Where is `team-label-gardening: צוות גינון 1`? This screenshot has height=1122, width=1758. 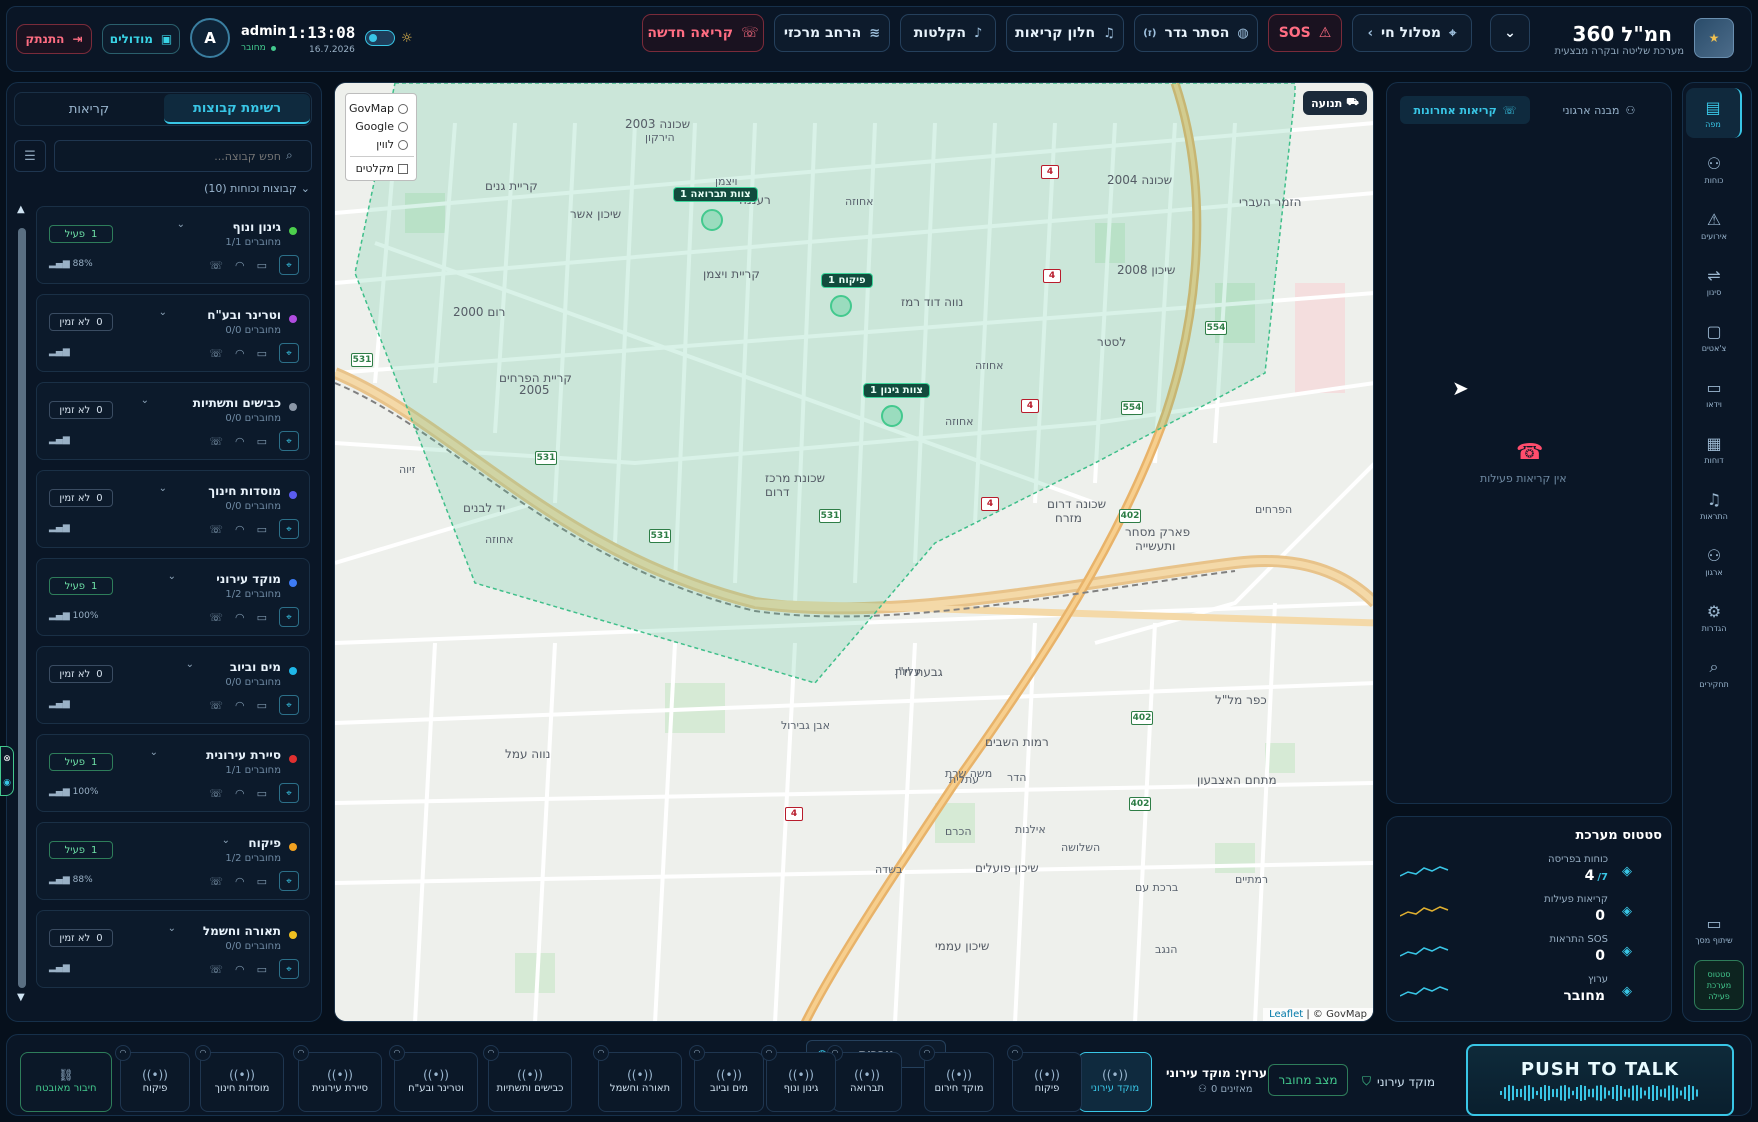
team-label-gardening: צוות גינון 1 is located at coordinates (896, 390).